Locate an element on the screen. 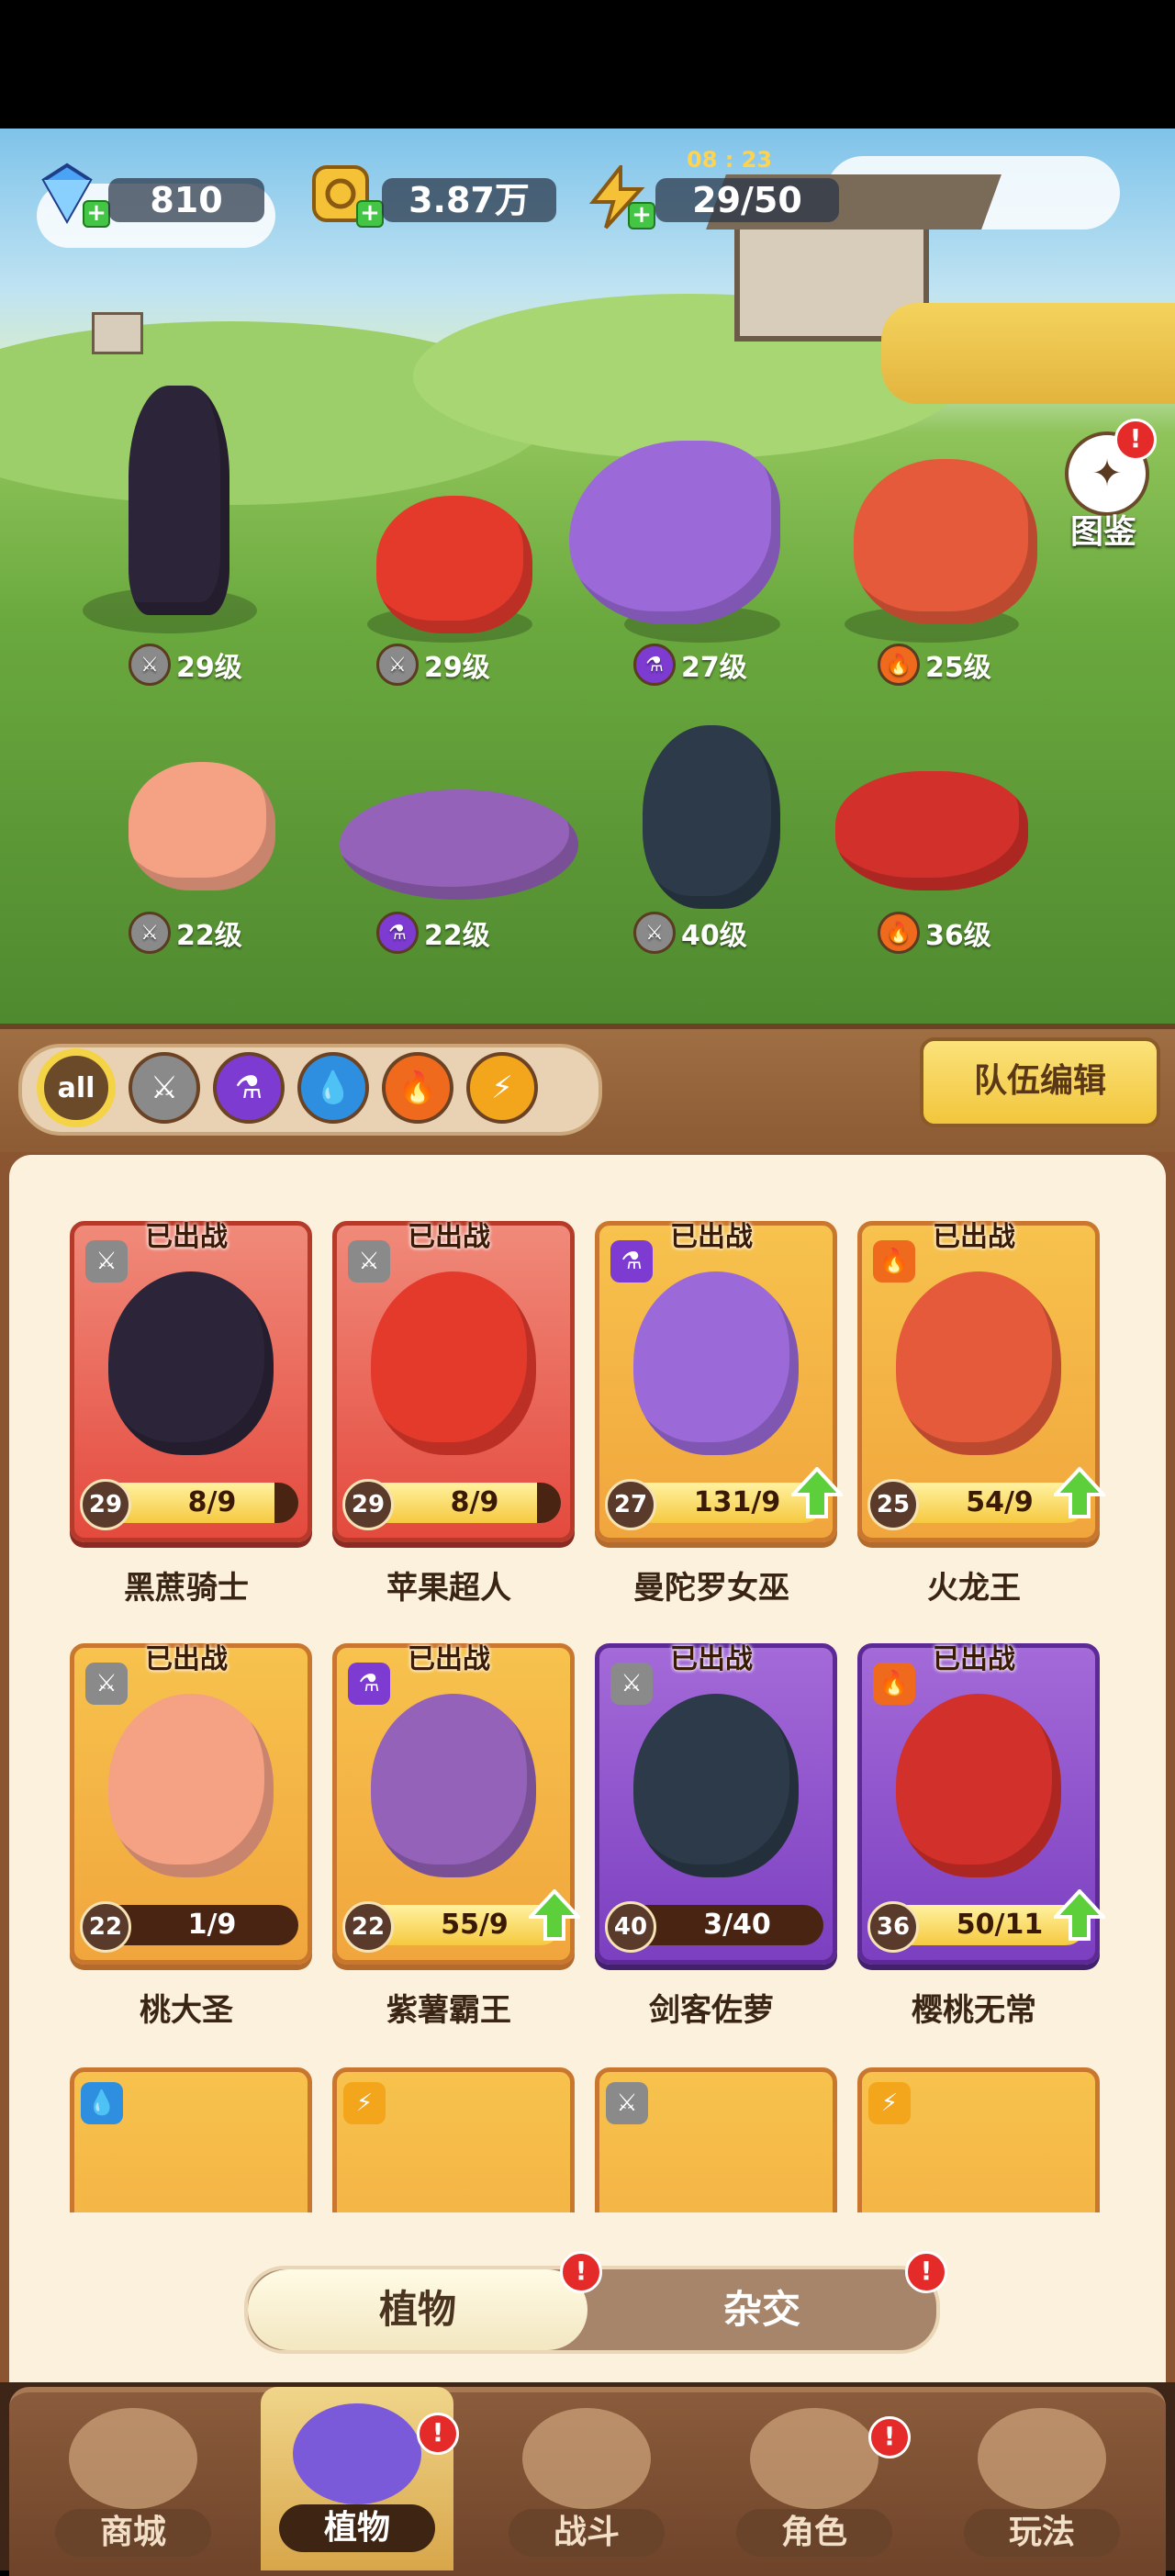  filter-sword-icon: ⚔ is located at coordinates (165, 1088).